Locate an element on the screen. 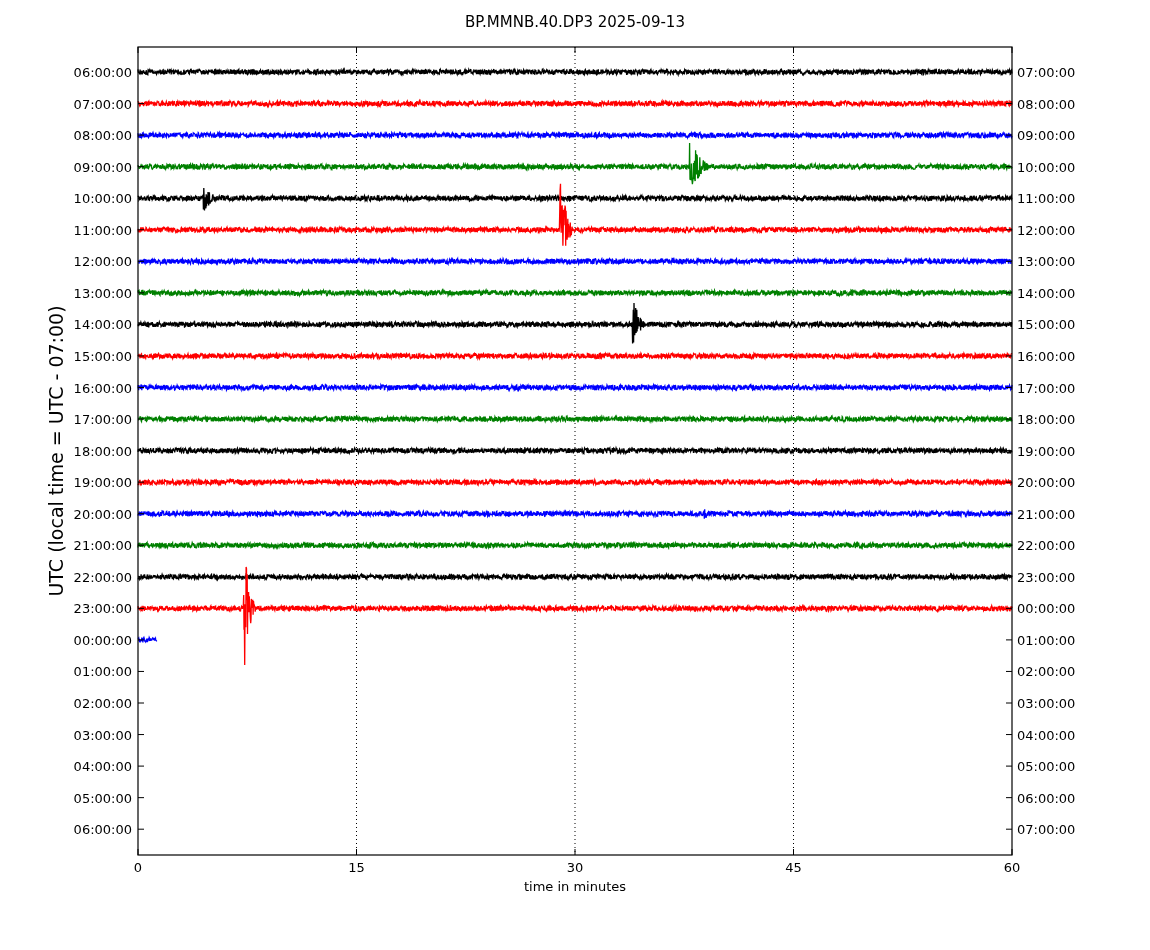  x-tick-label: 0 is located at coordinates (138, 867).